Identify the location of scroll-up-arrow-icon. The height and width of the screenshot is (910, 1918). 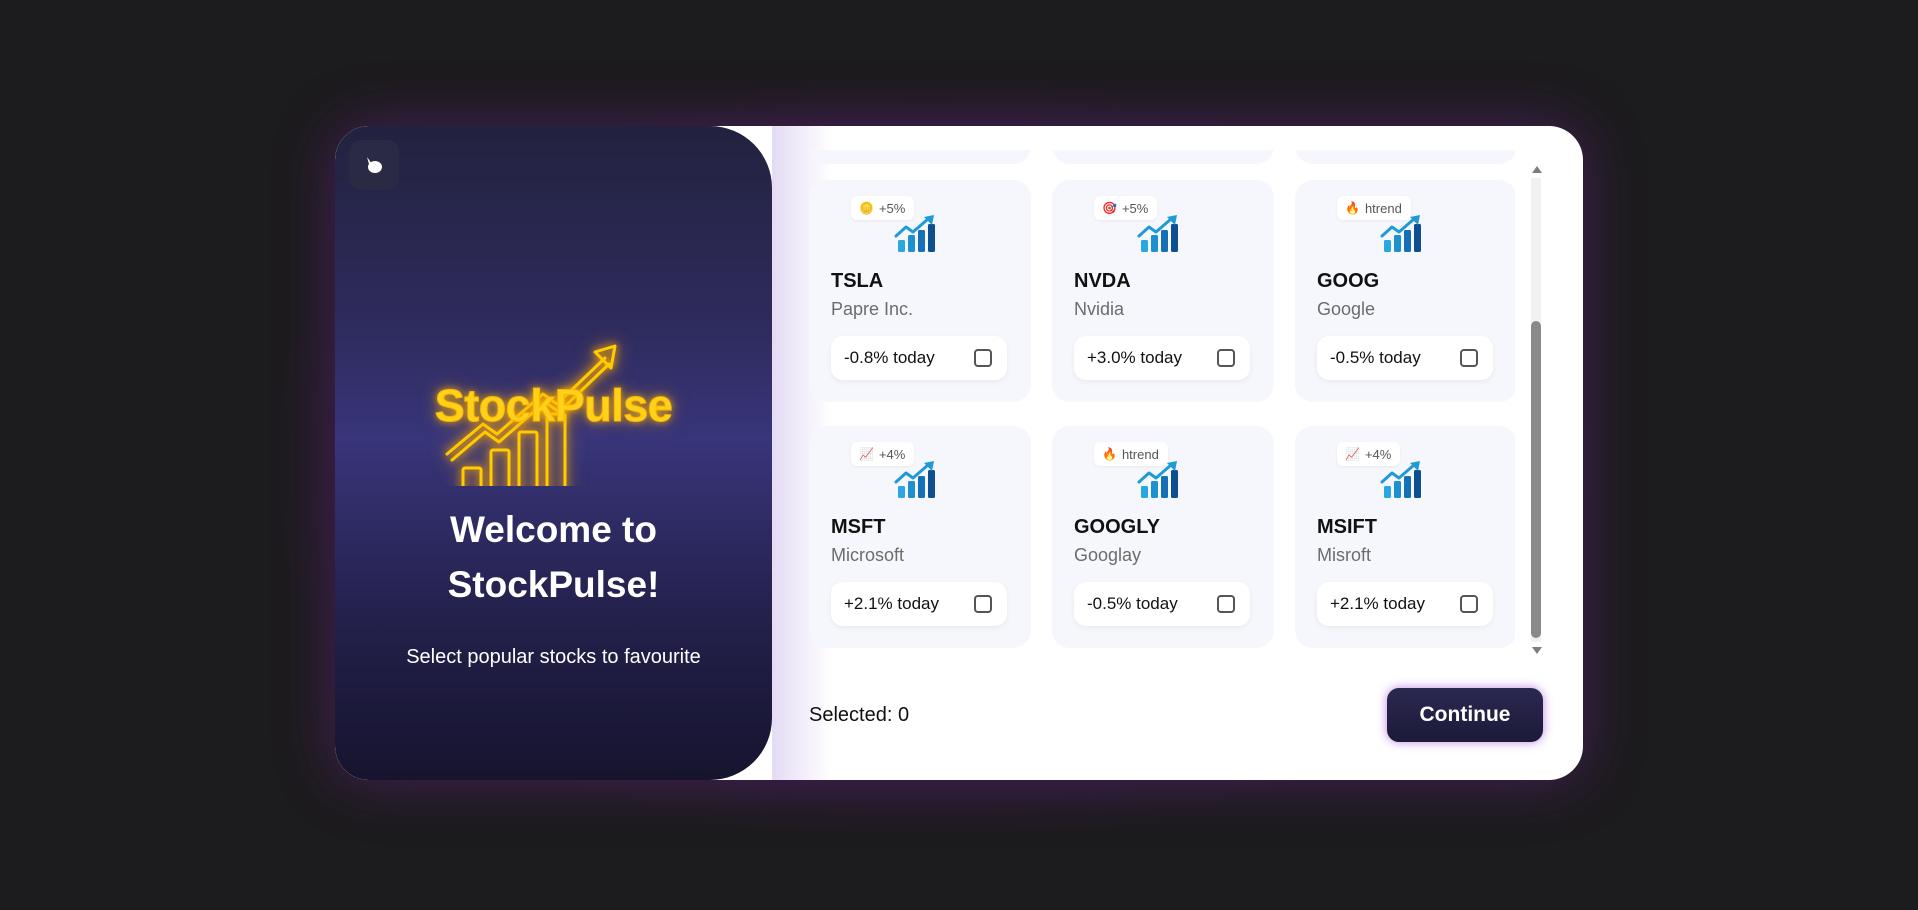
(1537, 169).